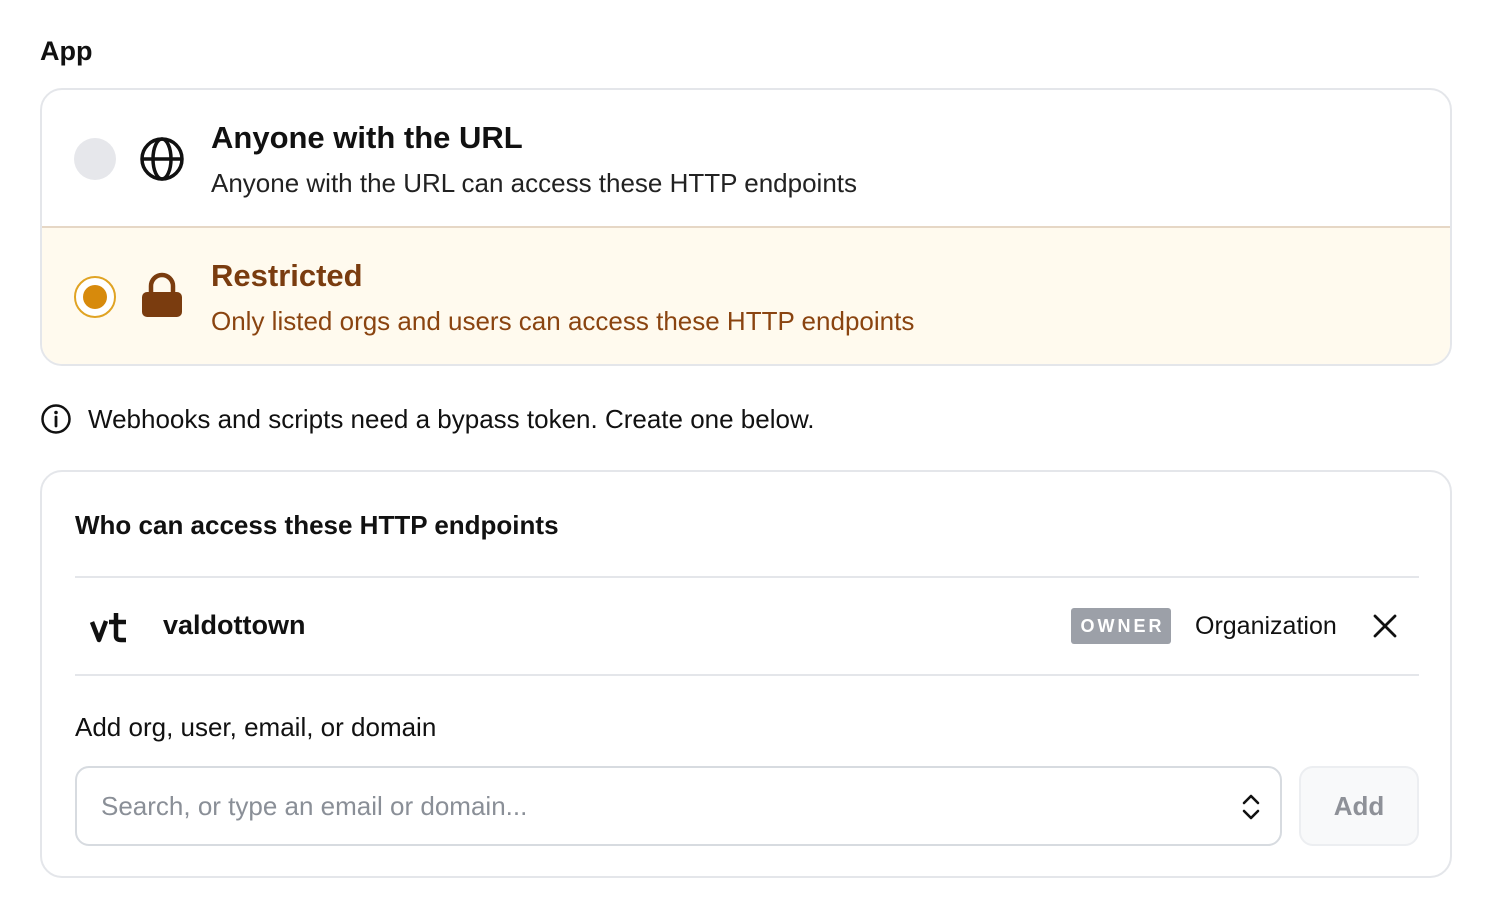  I want to click on remove-member-button, so click(1385, 626).